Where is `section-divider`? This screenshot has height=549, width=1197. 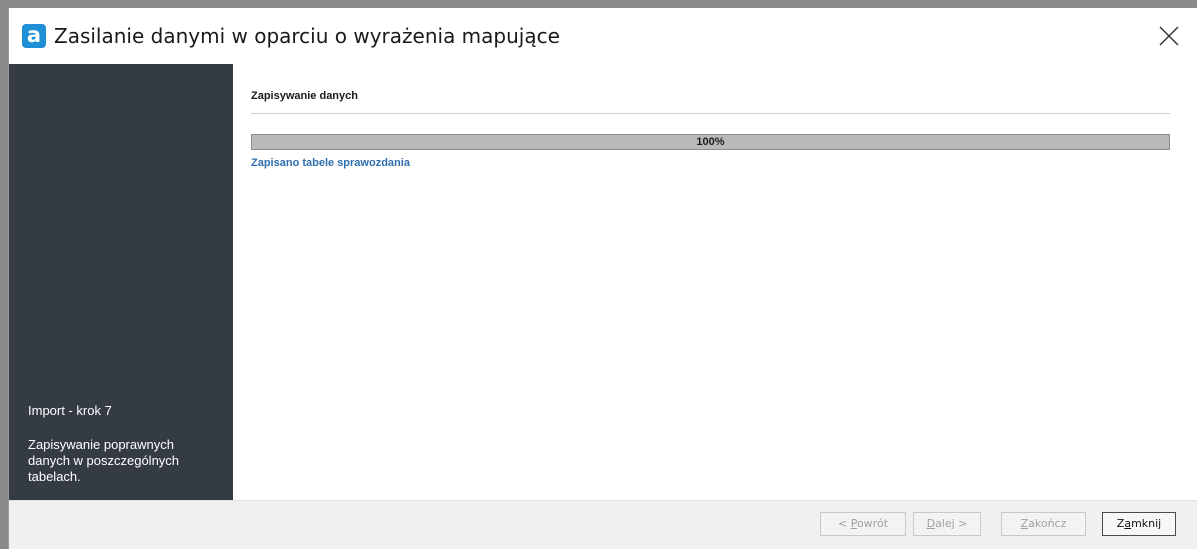
section-divider is located at coordinates (710, 113).